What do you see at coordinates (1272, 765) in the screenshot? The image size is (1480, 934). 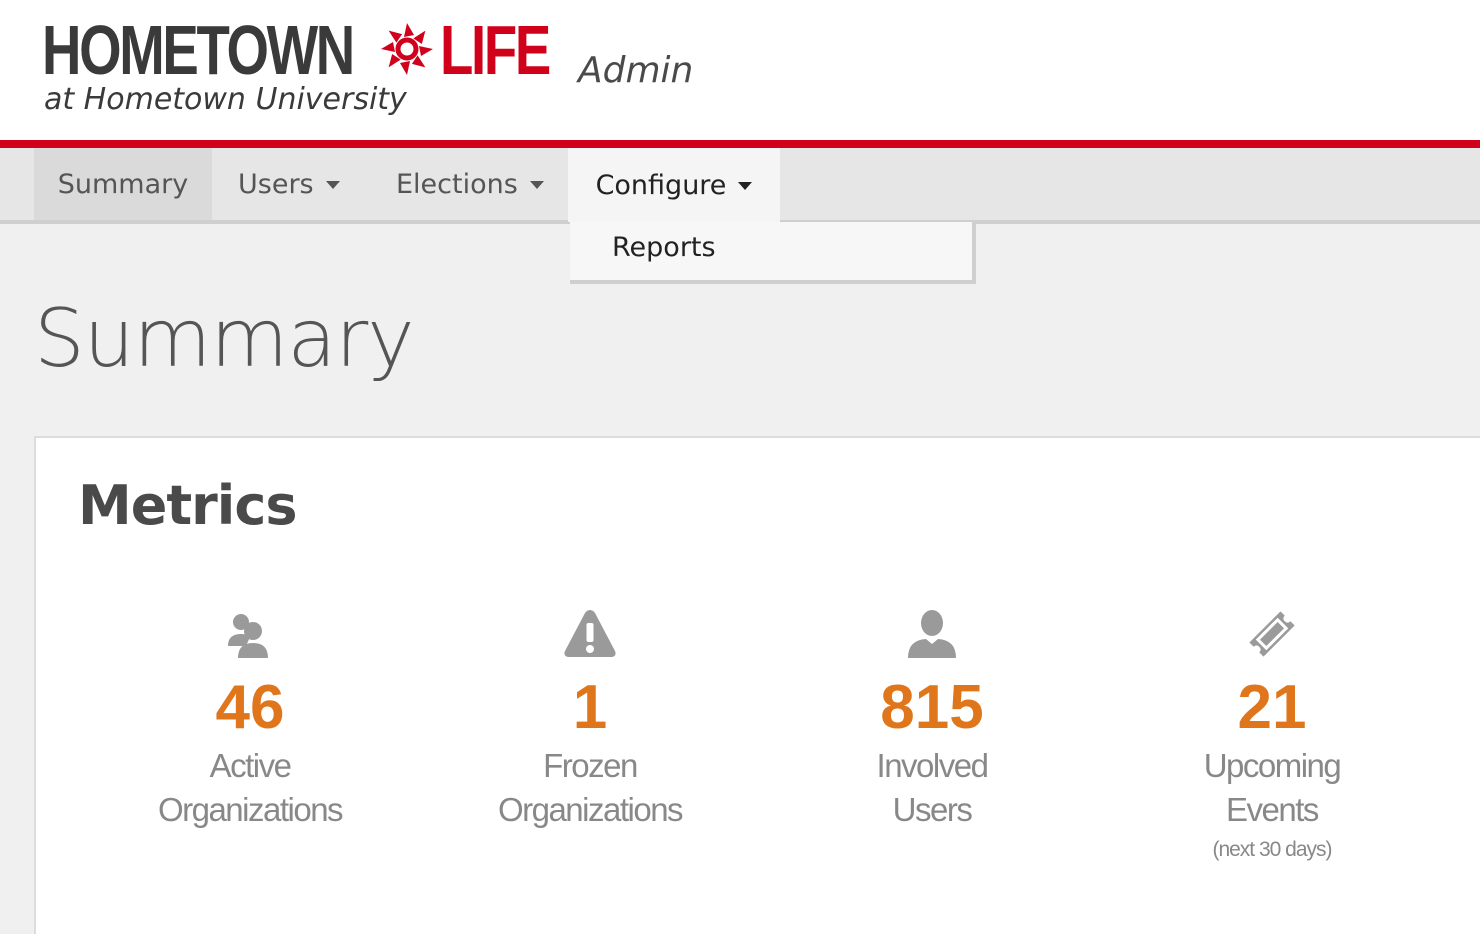 I see `metric-label-line1: Upcoming` at bounding box center [1272, 765].